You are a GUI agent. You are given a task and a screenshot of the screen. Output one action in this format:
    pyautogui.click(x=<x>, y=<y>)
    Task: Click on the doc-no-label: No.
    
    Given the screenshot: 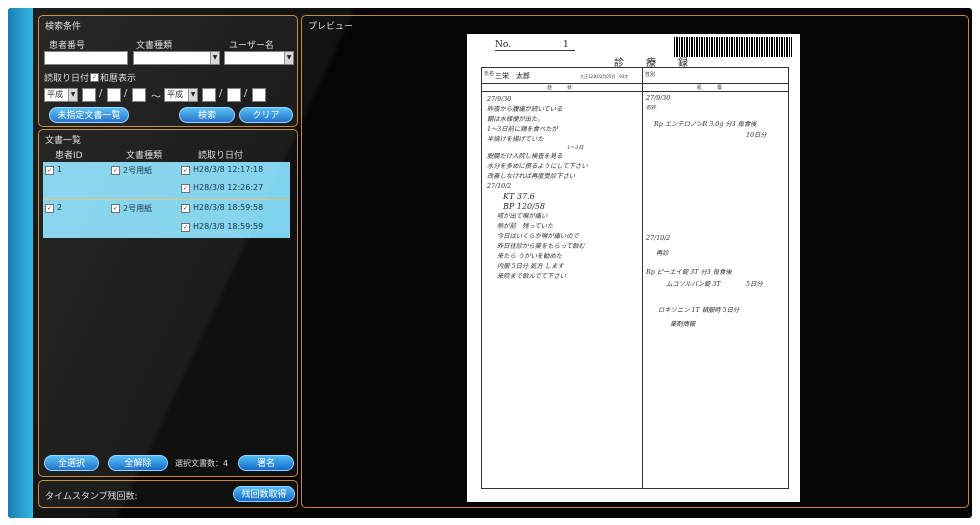 What is the action you would take?
    pyautogui.click(x=503, y=45)
    